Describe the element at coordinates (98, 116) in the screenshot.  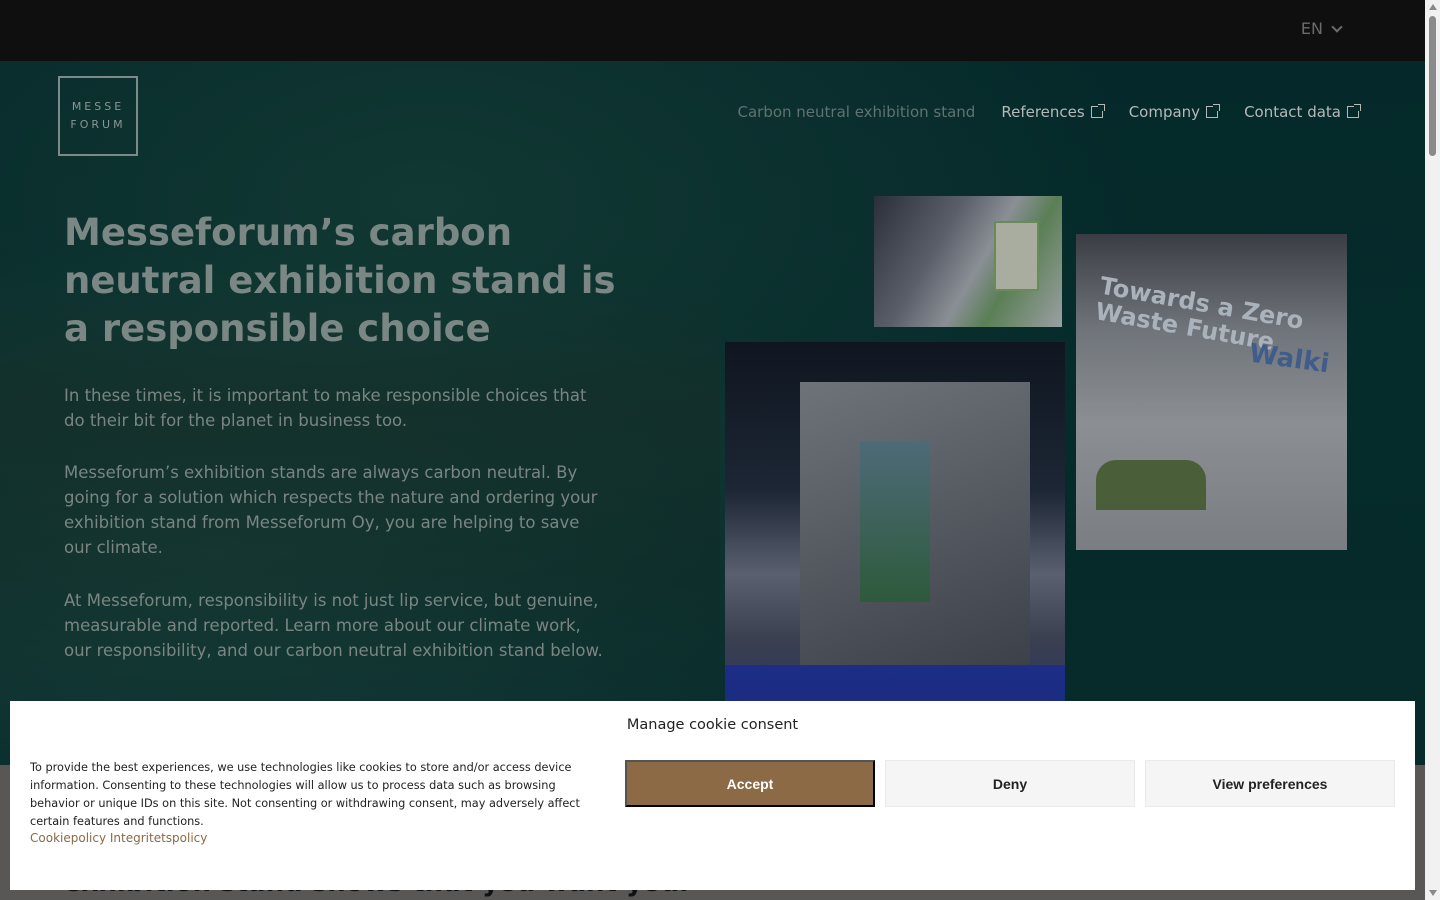
I see `messeforum-logo: MESSE FORUM` at that location.